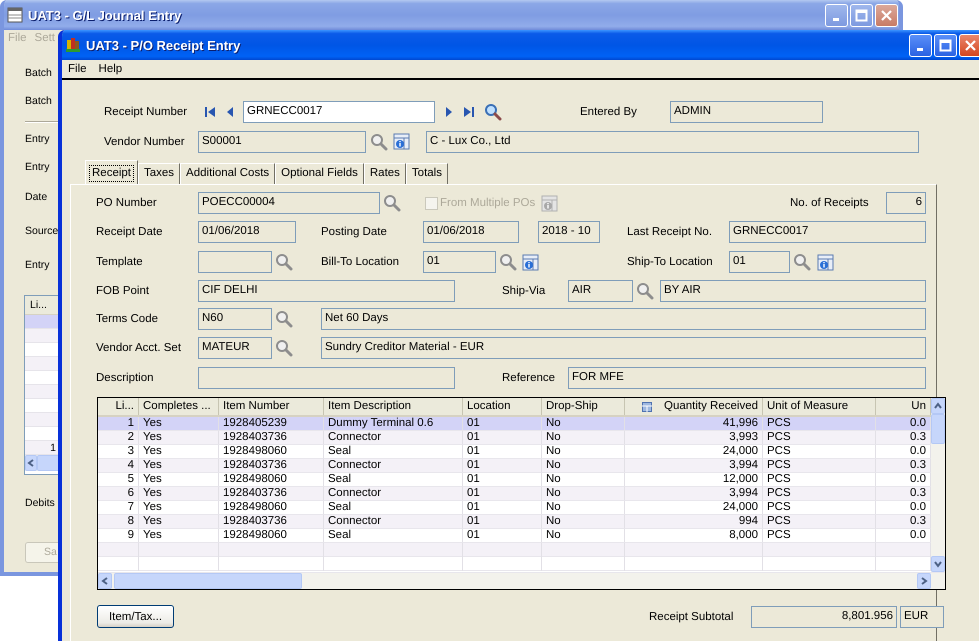 The height and width of the screenshot is (641, 979). What do you see at coordinates (514, 494) in the screenshot?
I see `table-row: 6 Yes 1928403736 Connector 01 No 3,994 PCS 0.3` at bounding box center [514, 494].